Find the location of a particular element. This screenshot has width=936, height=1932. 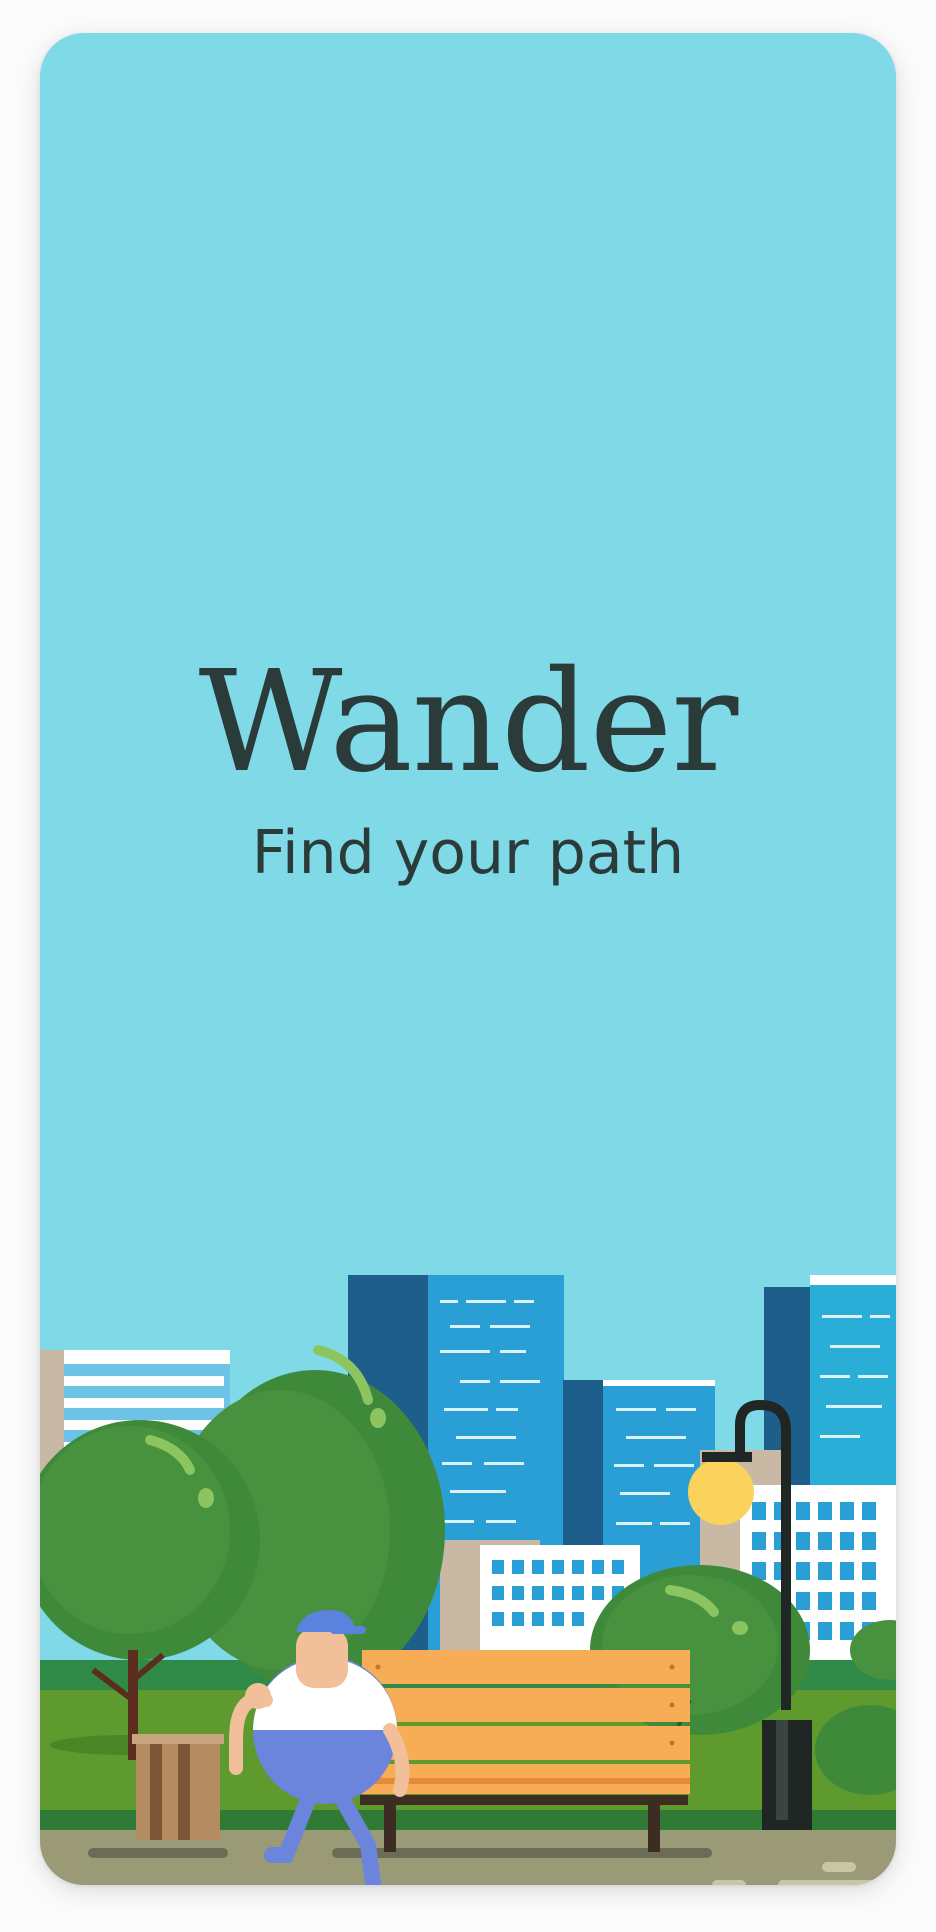

app-tagline: Find your path is located at coordinates (468, 853).